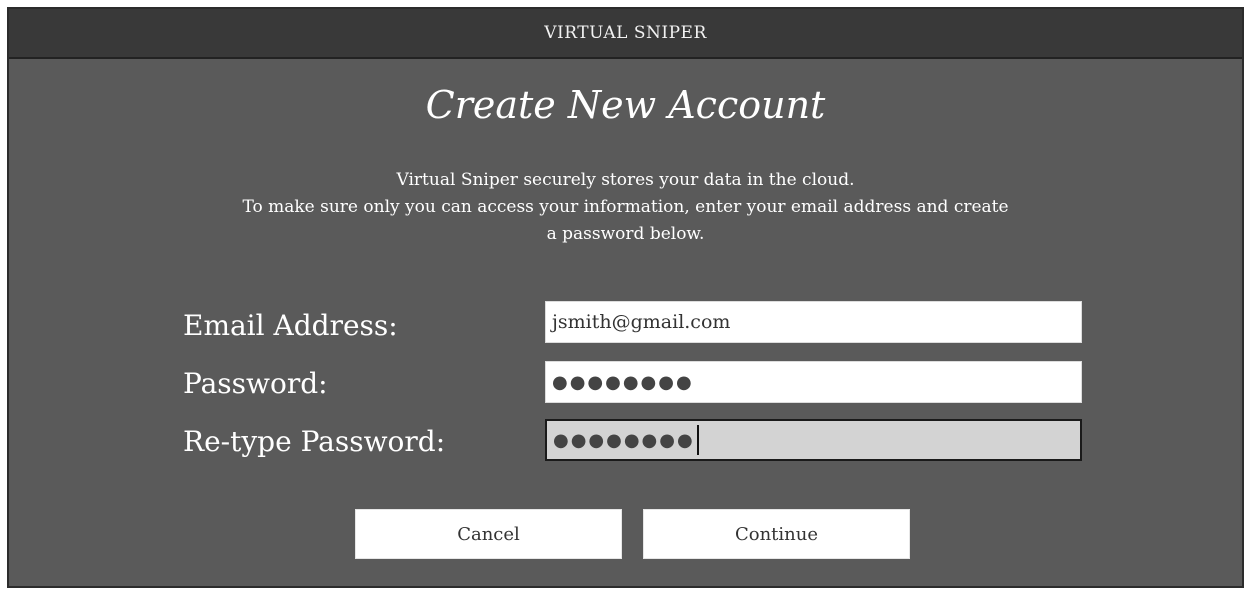 The image size is (1251, 595). Describe the element at coordinates (623, 382) in the screenshot. I see `password-value: ●●●●●●●●` at that location.